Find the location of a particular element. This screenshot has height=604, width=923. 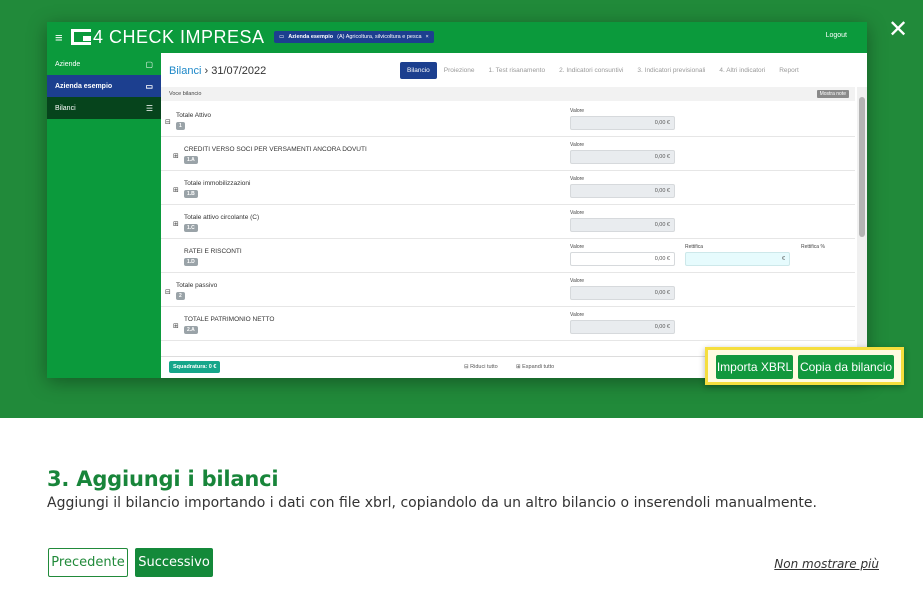

row-code-badge: 2 is located at coordinates (180, 296).